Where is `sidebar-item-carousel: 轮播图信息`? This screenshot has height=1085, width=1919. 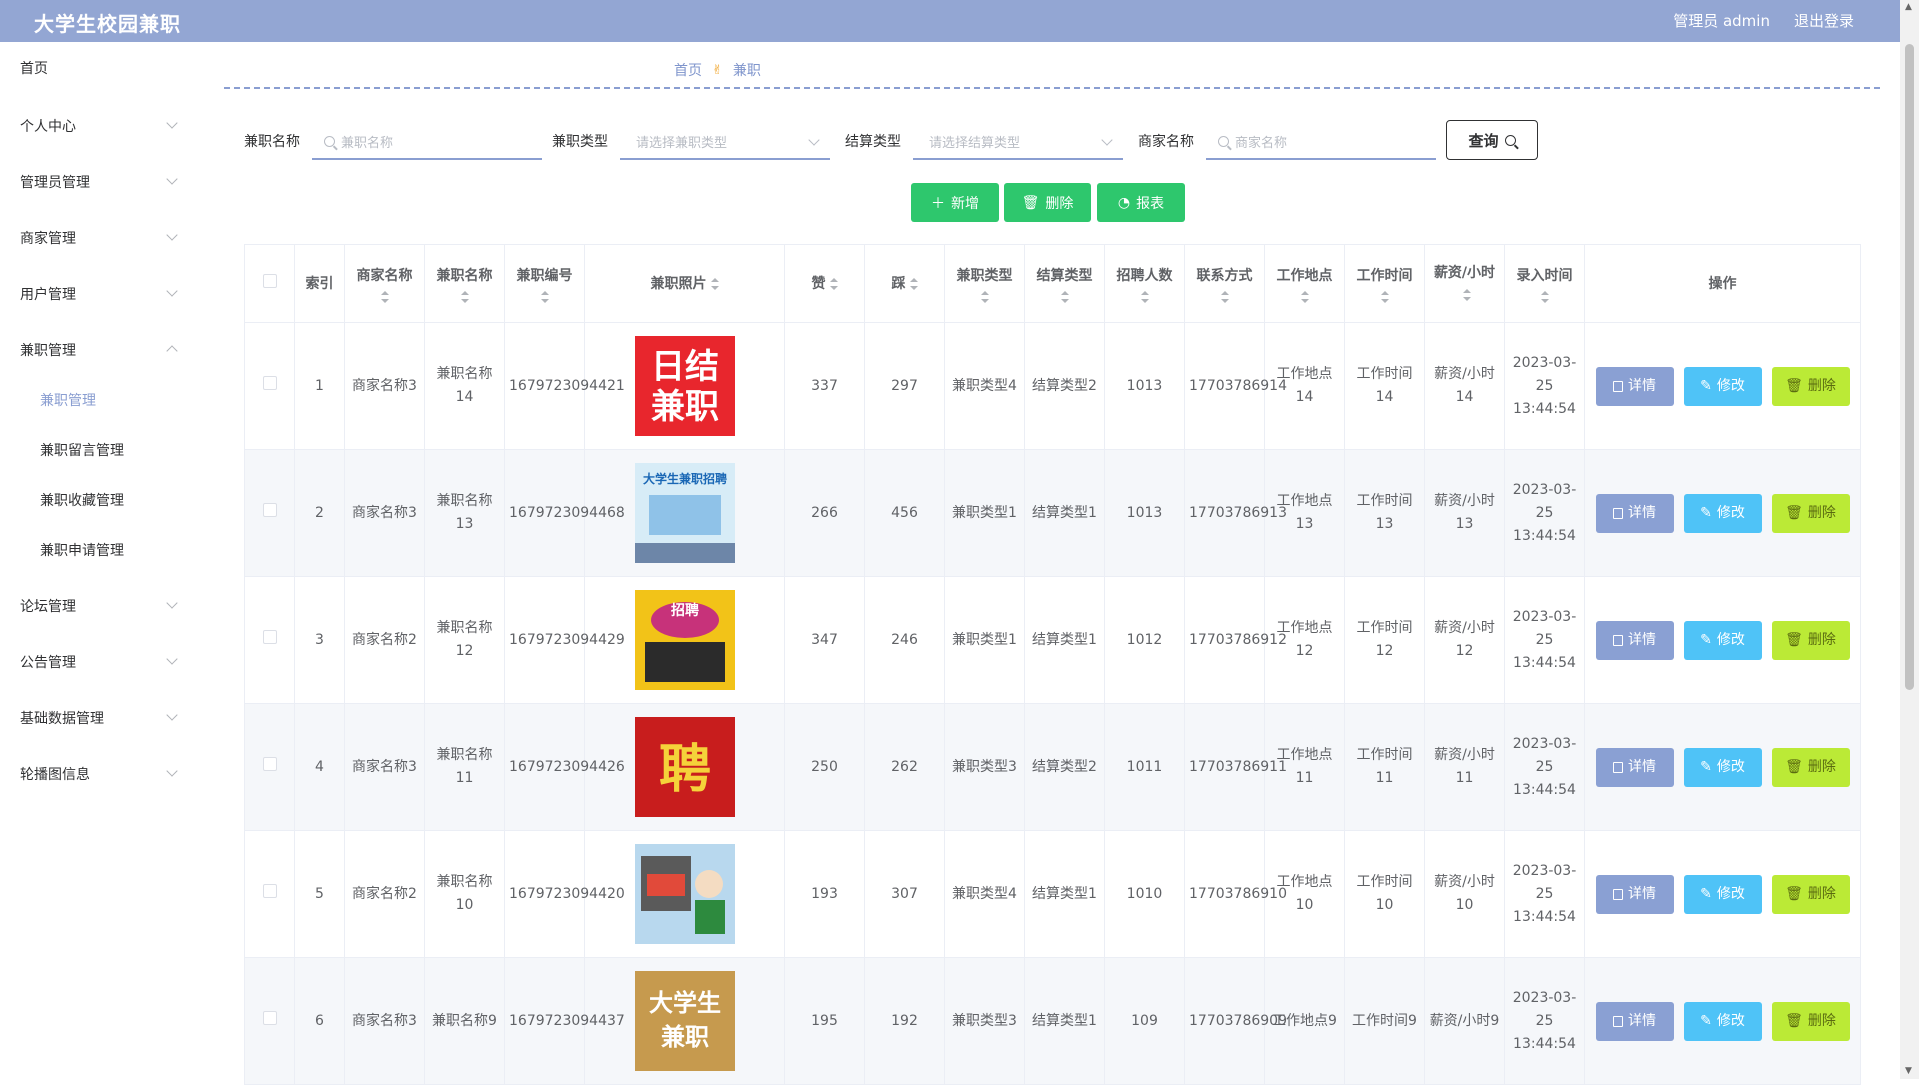
sidebar-item-carousel: 轮播图信息 is located at coordinates (94, 774).